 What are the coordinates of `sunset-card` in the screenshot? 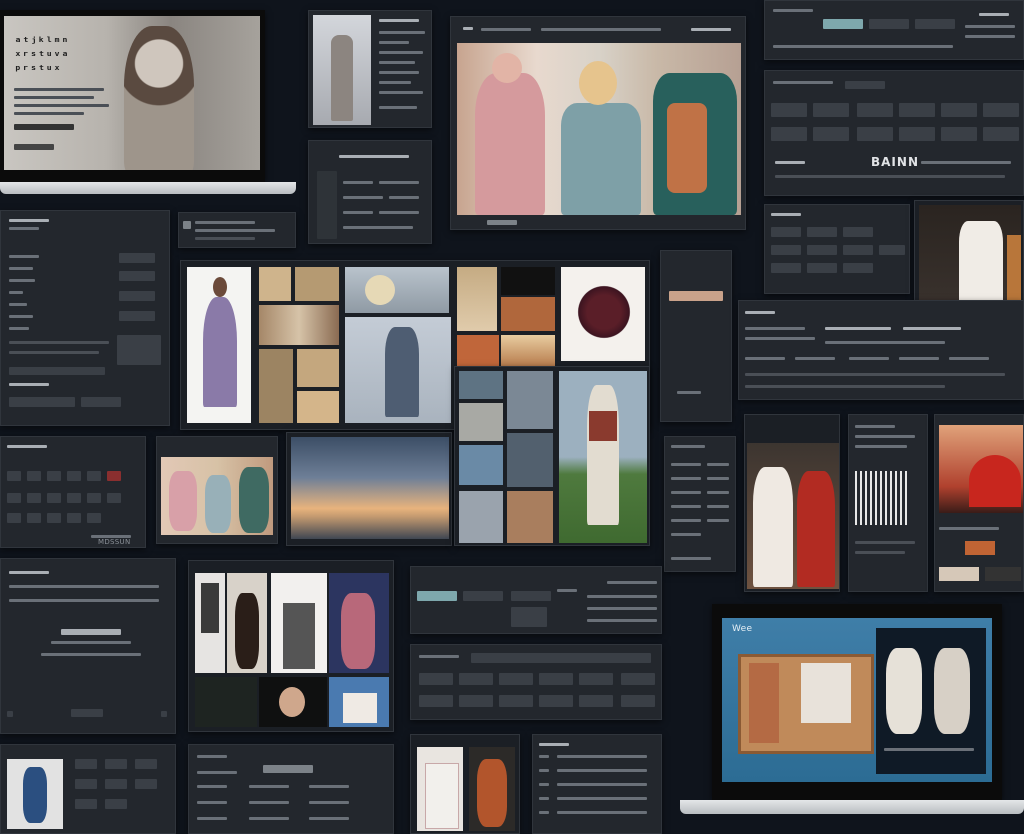 It's located at (369, 489).